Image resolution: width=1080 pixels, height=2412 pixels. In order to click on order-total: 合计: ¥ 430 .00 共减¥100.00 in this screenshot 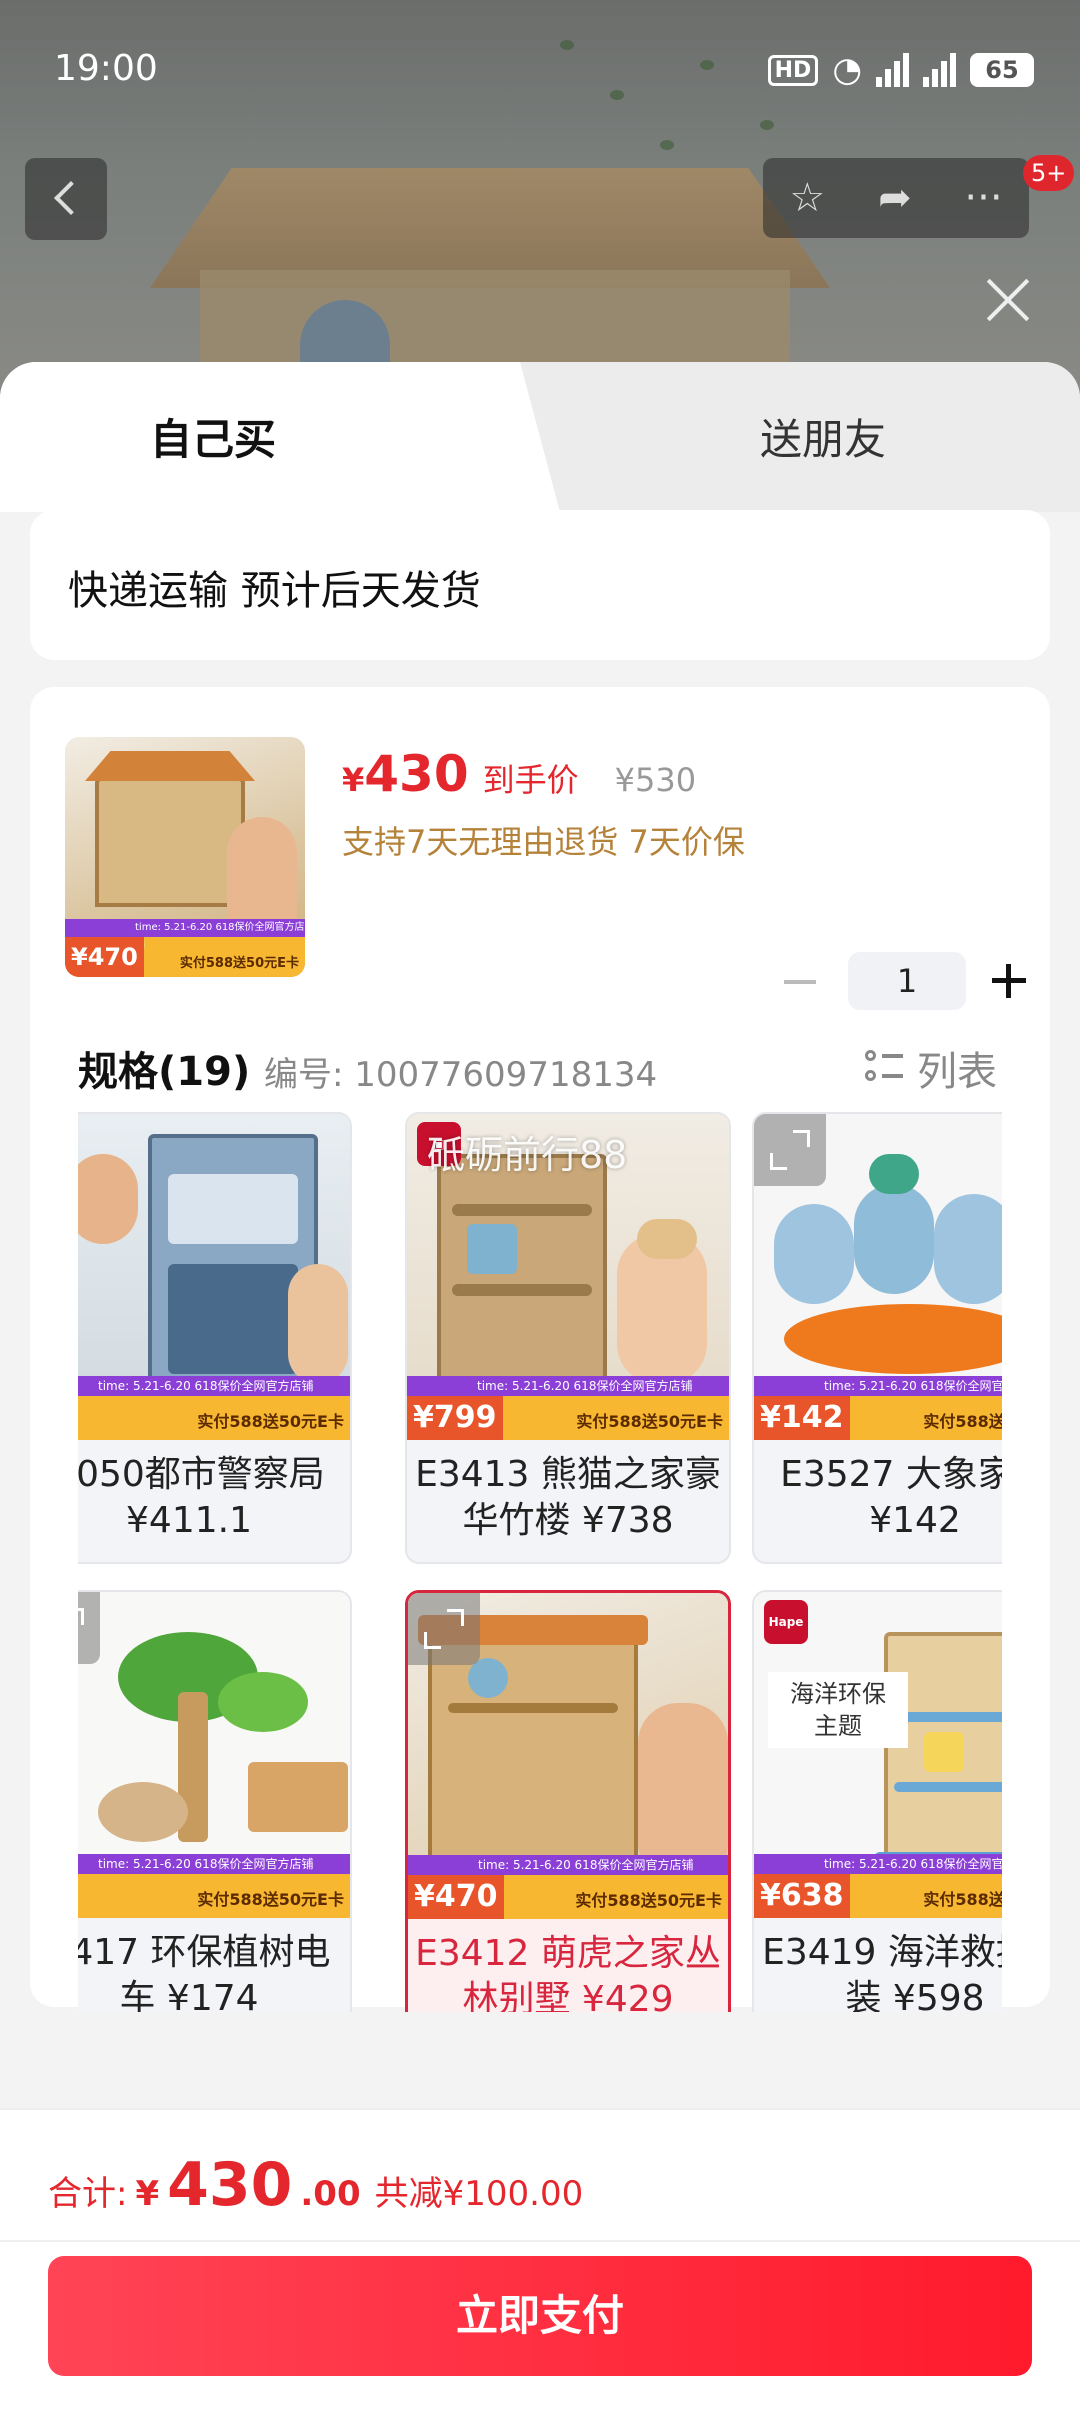, I will do `click(316, 2185)`.